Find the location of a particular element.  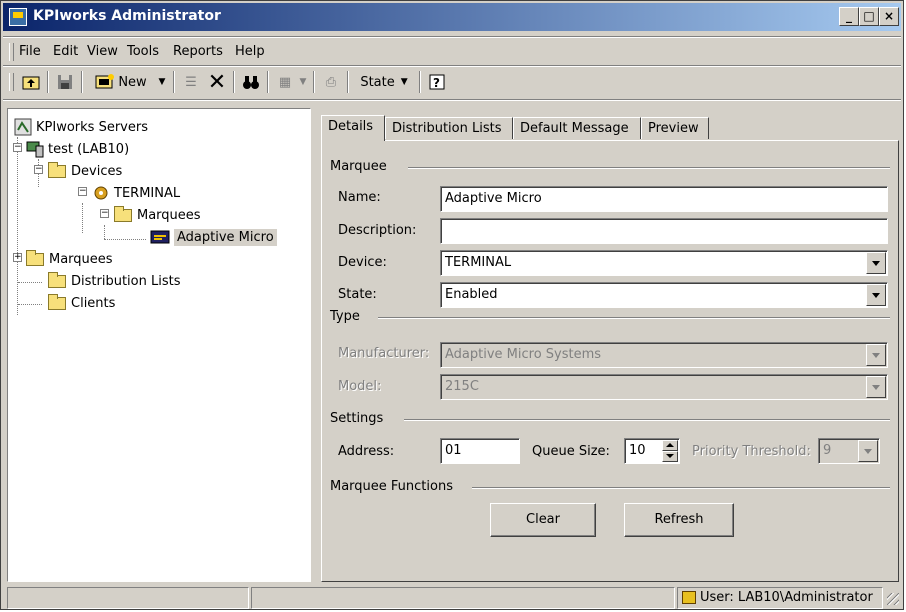

name-field: Adaptive Micro is located at coordinates (664, 199).